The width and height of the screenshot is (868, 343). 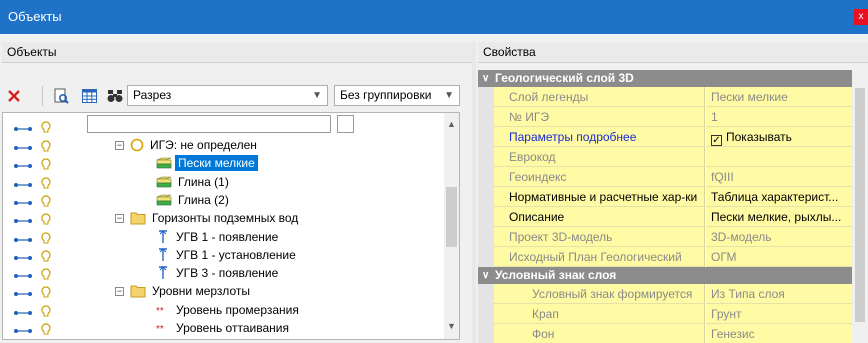 I want to click on objects-toolbar: Разрез ▼ Без группировки ▼, so click(x=236, y=86).